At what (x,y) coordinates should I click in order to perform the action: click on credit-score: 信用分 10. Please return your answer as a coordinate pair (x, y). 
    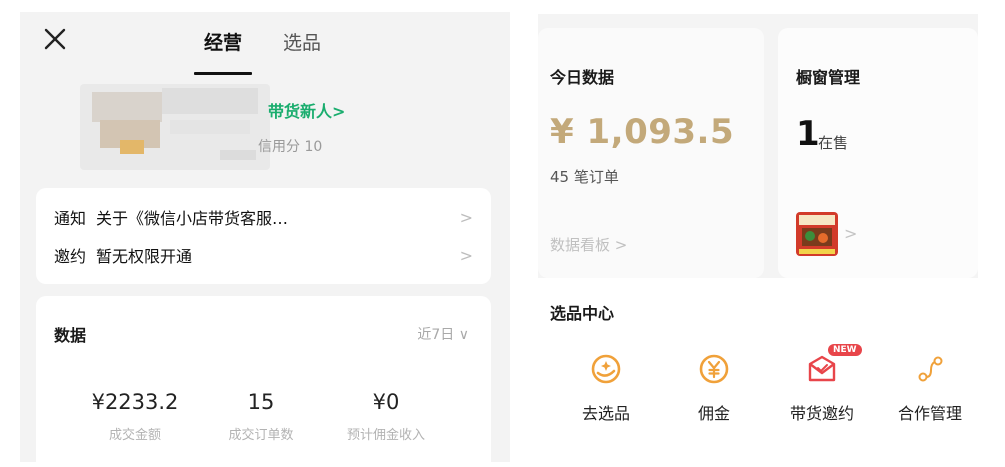
    Looking at the image, I should click on (290, 147).